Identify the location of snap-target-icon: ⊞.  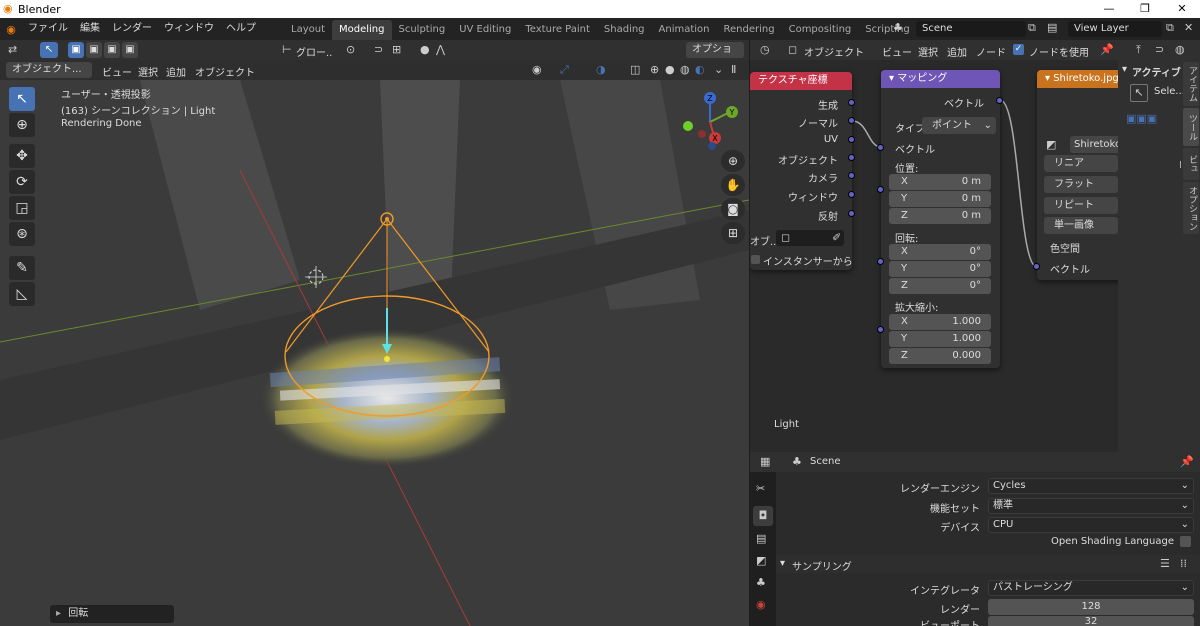
(396, 49).